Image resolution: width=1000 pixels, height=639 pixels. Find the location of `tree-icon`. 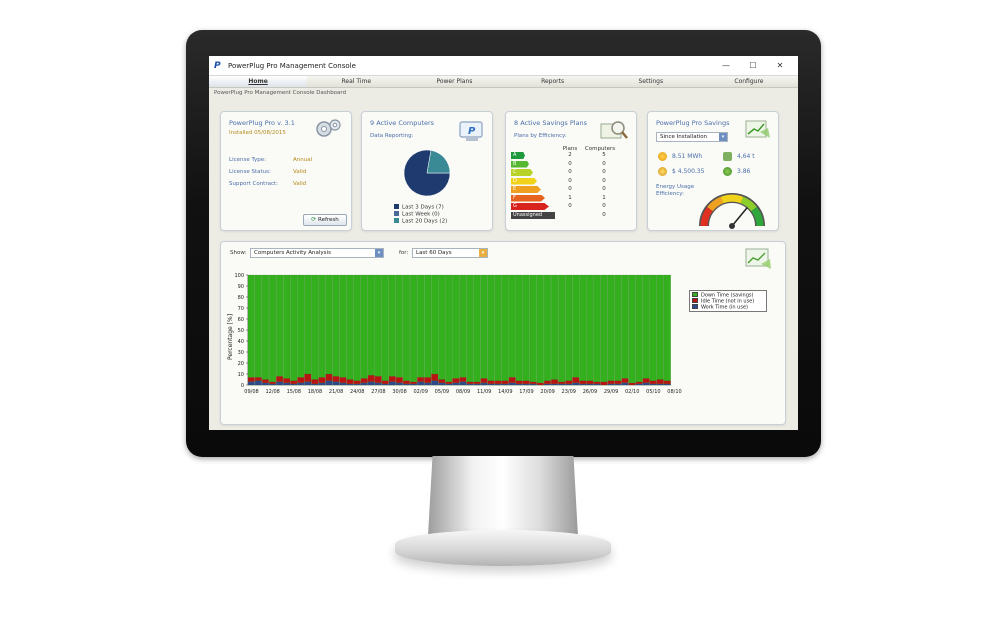

tree-icon is located at coordinates (727, 171).